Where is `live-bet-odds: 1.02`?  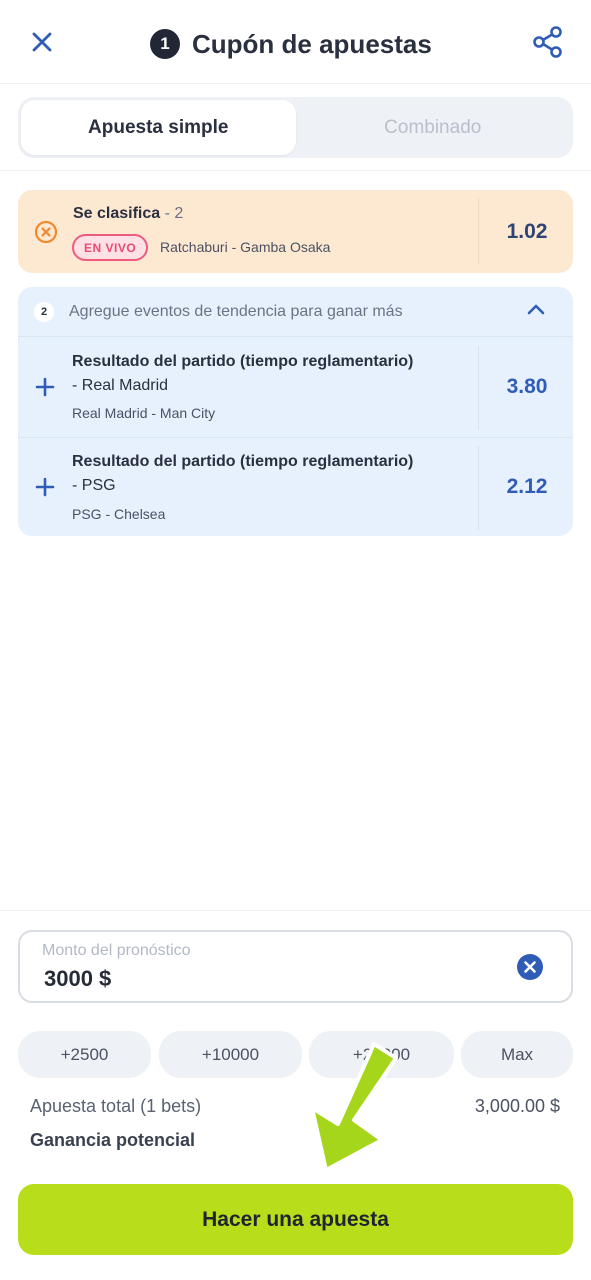 live-bet-odds: 1.02 is located at coordinates (527, 231).